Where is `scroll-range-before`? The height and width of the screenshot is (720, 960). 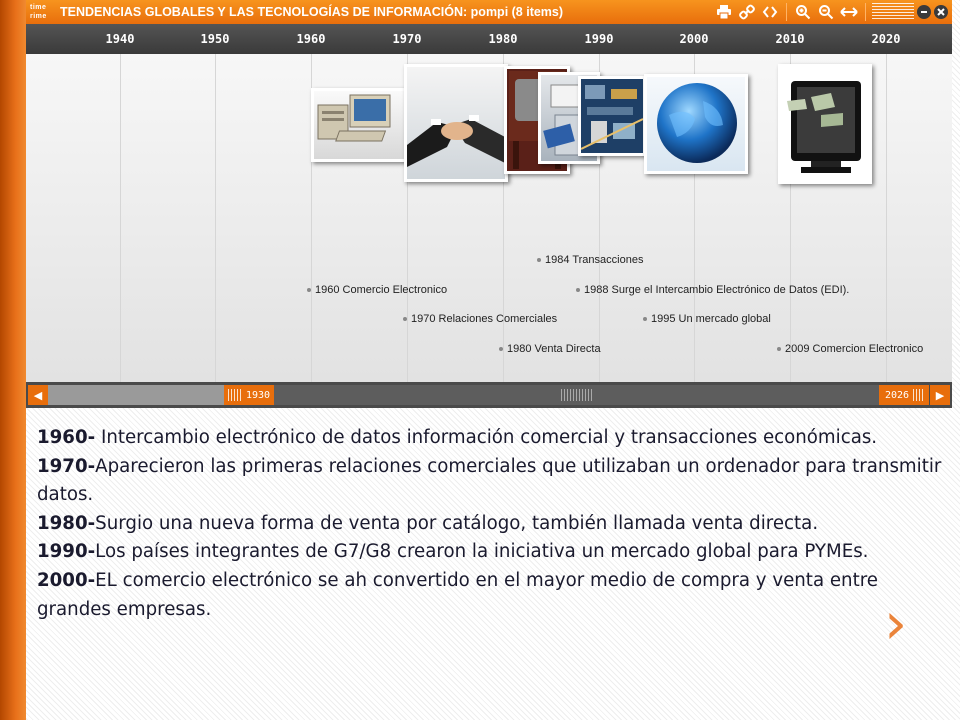 scroll-range-before is located at coordinates (136, 395).